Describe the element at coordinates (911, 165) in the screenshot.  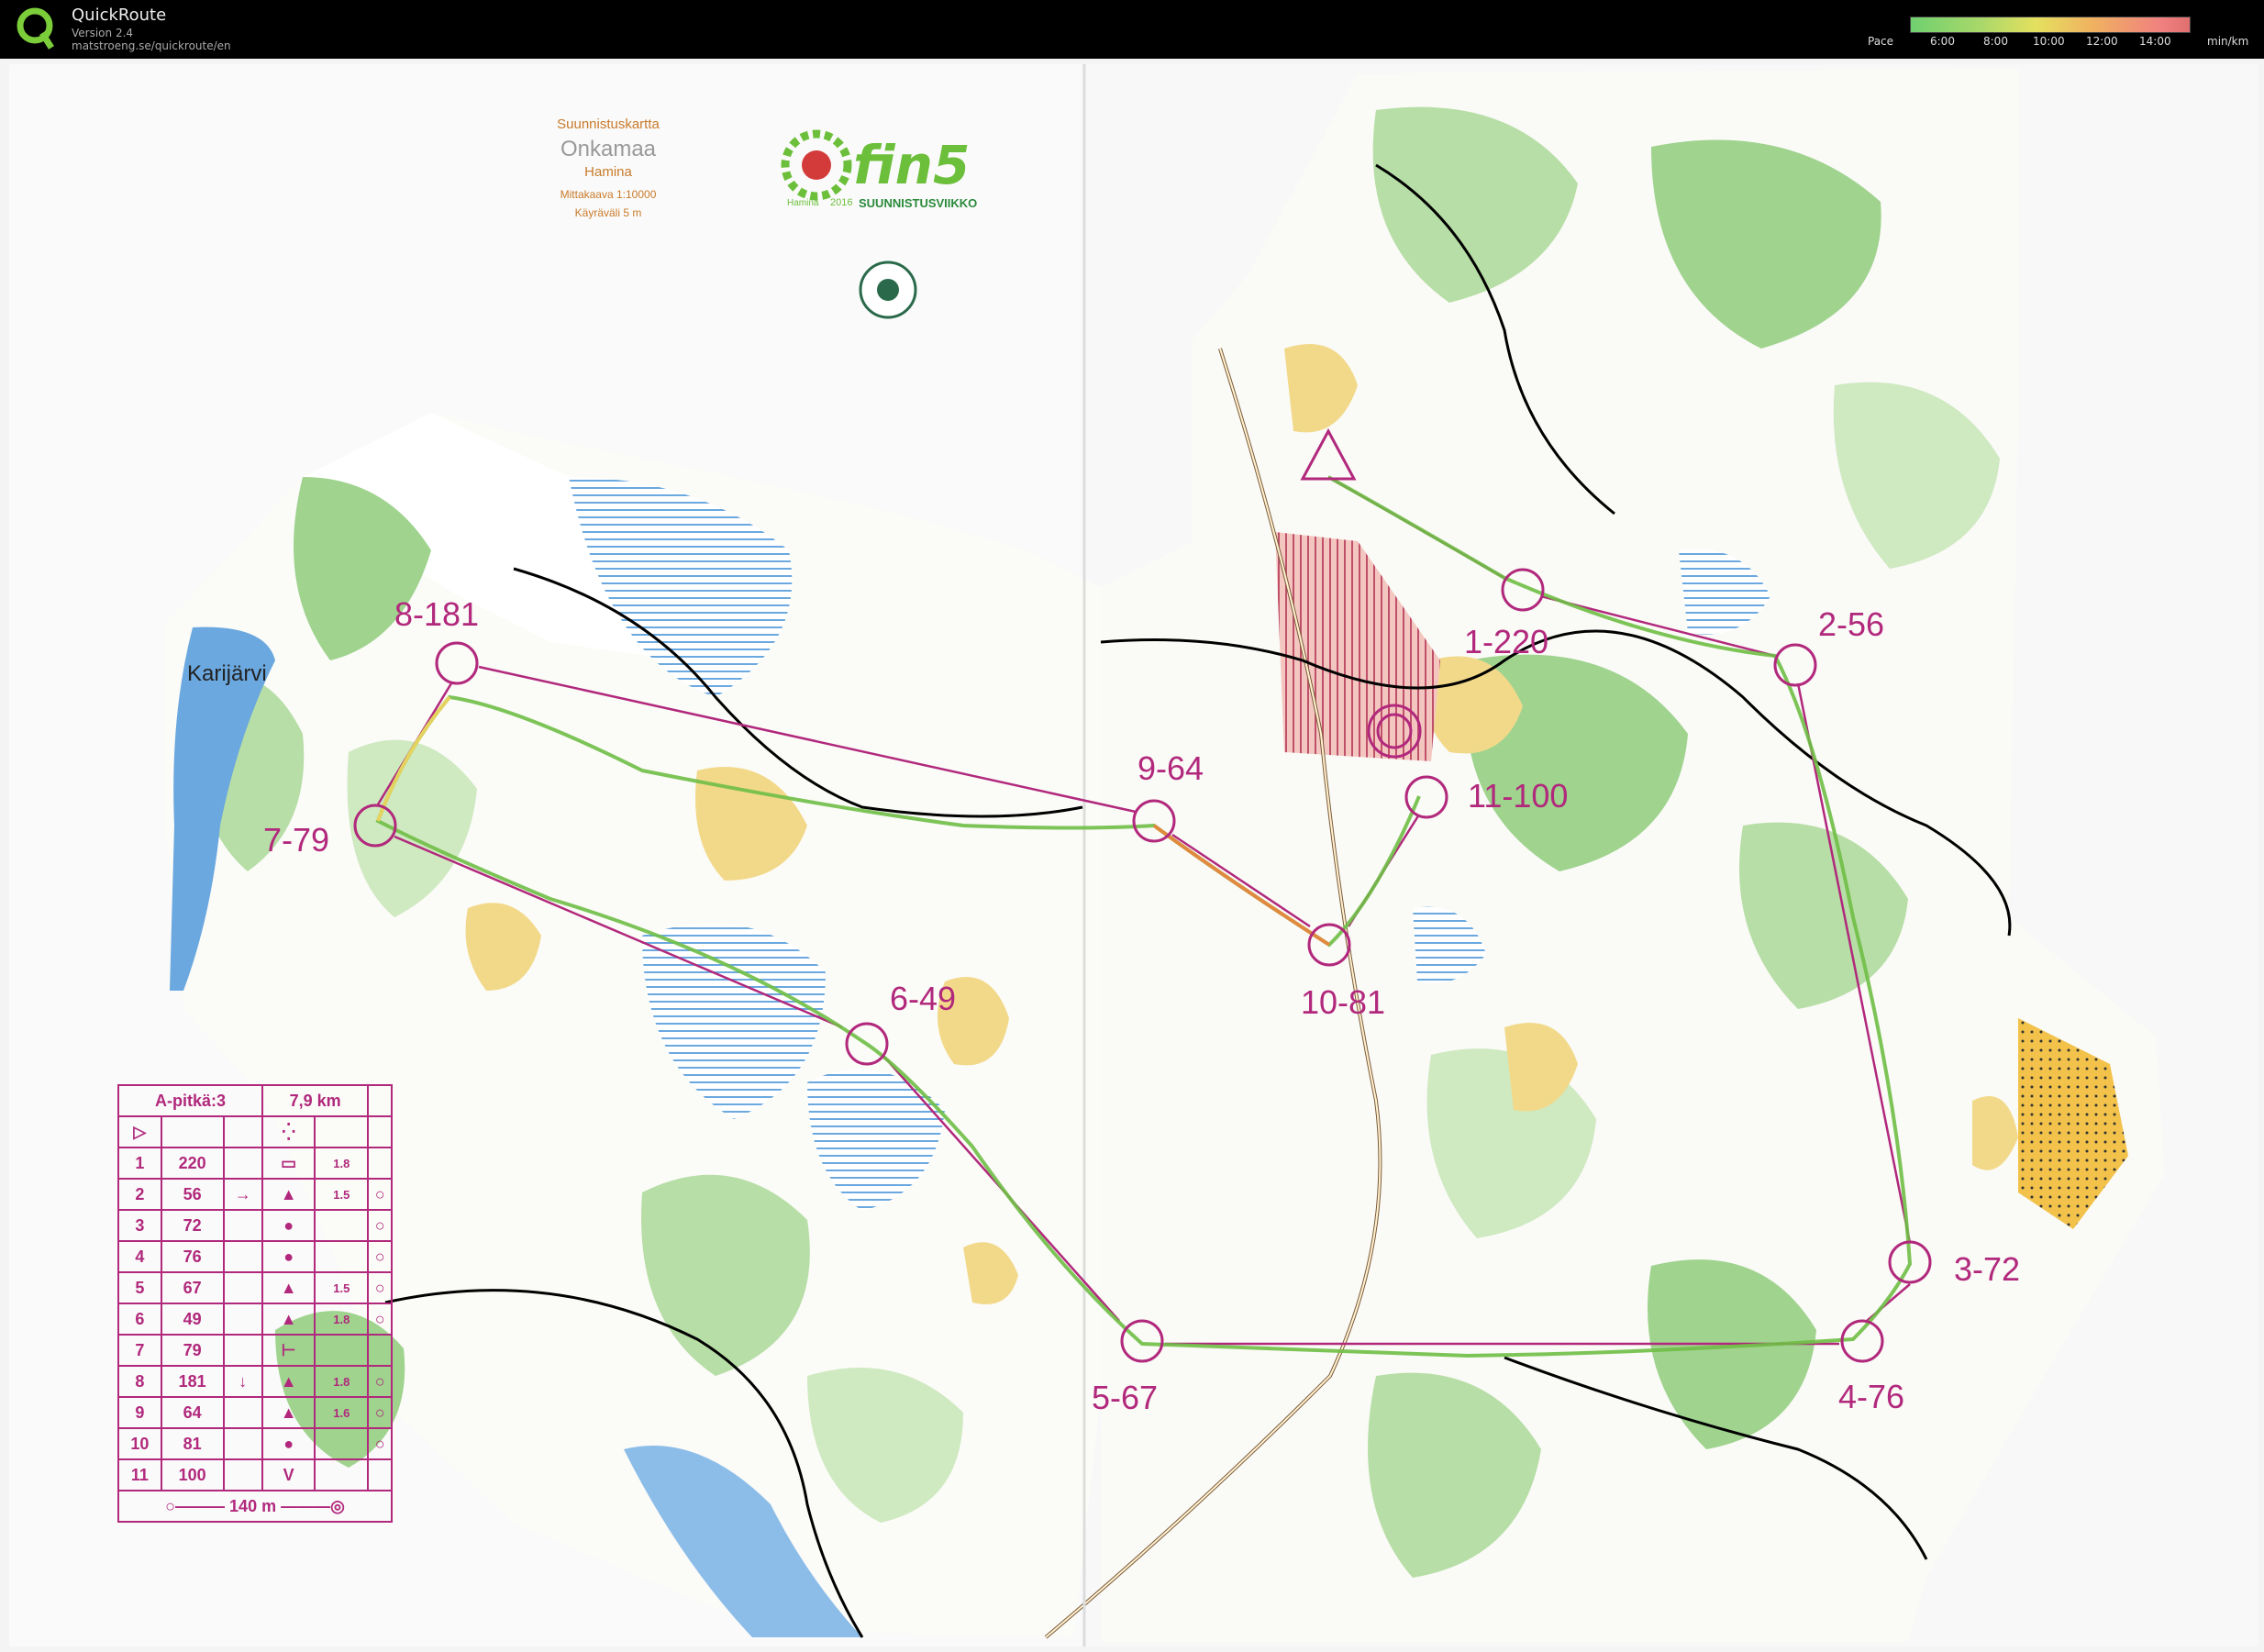
I see `brand-name: fin5` at that location.